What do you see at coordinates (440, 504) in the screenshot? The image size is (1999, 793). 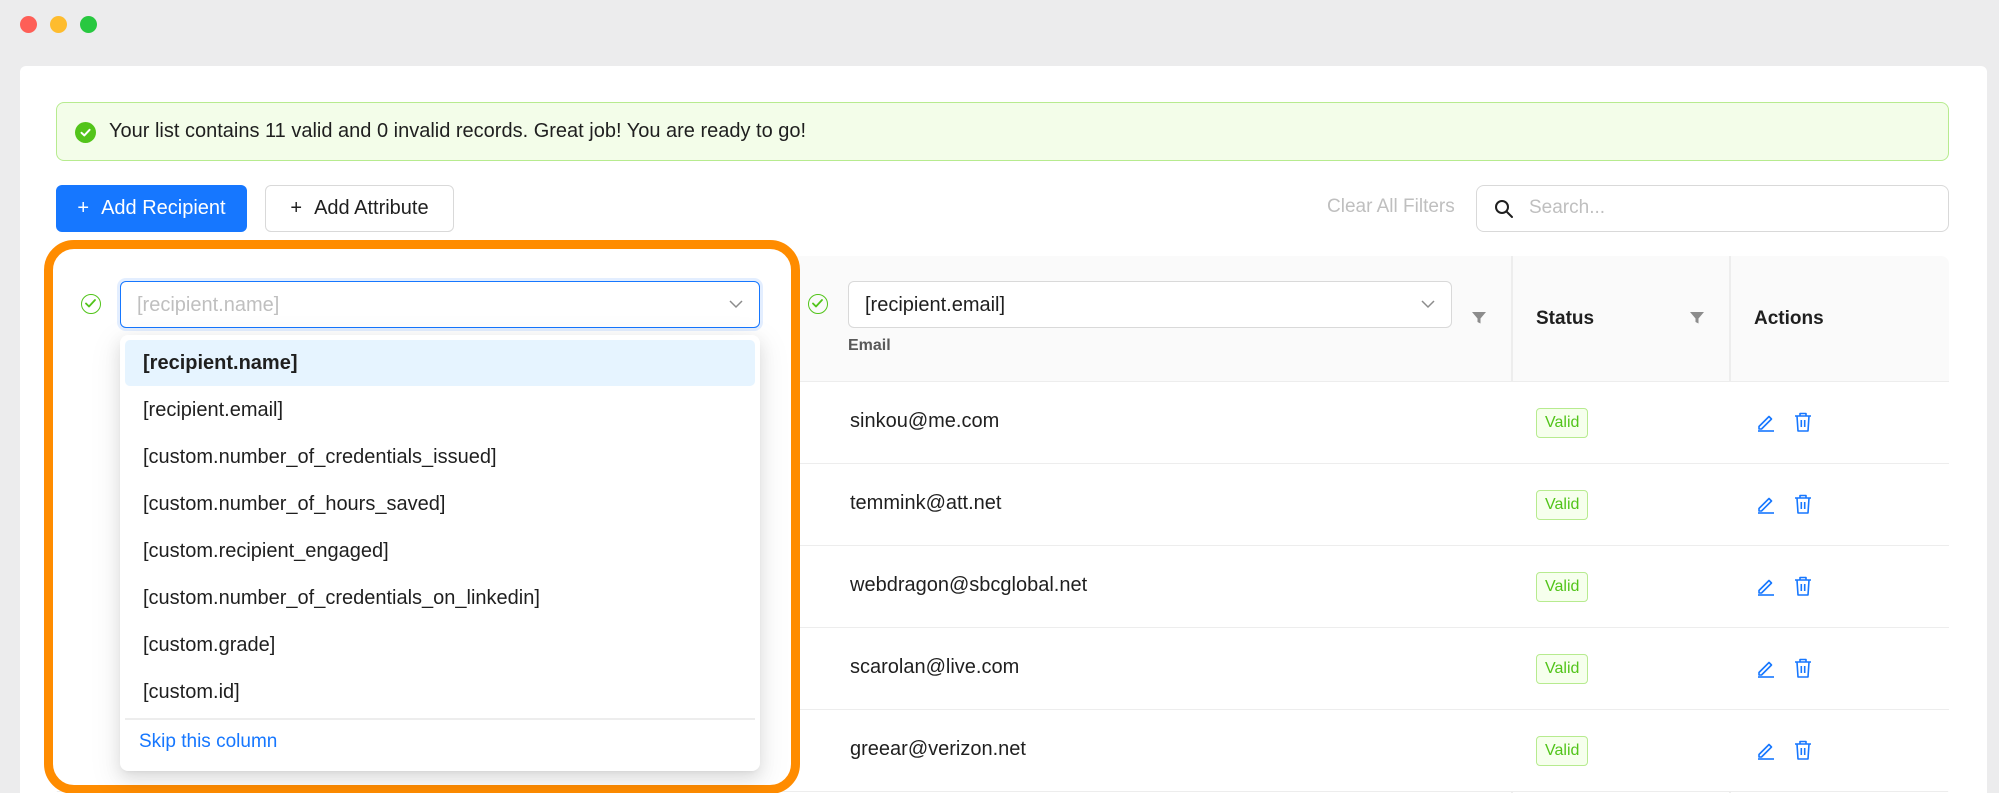 I see `dropdown-option: [custom.number_of_hours_saved]` at bounding box center [440, 504].